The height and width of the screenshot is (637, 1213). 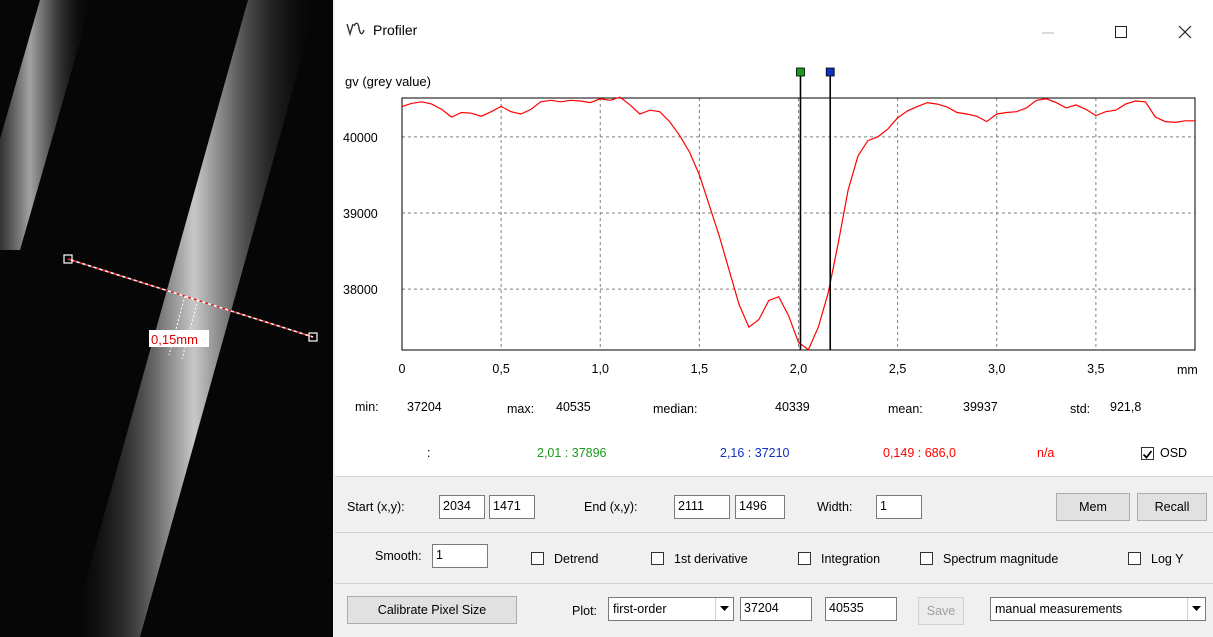 I want to click on close-button, so click(x=1185, y=32).